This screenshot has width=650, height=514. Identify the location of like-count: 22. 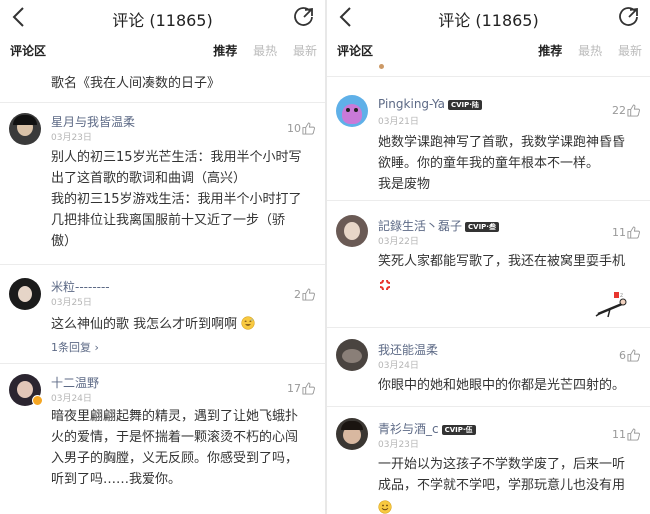
(619, 110).